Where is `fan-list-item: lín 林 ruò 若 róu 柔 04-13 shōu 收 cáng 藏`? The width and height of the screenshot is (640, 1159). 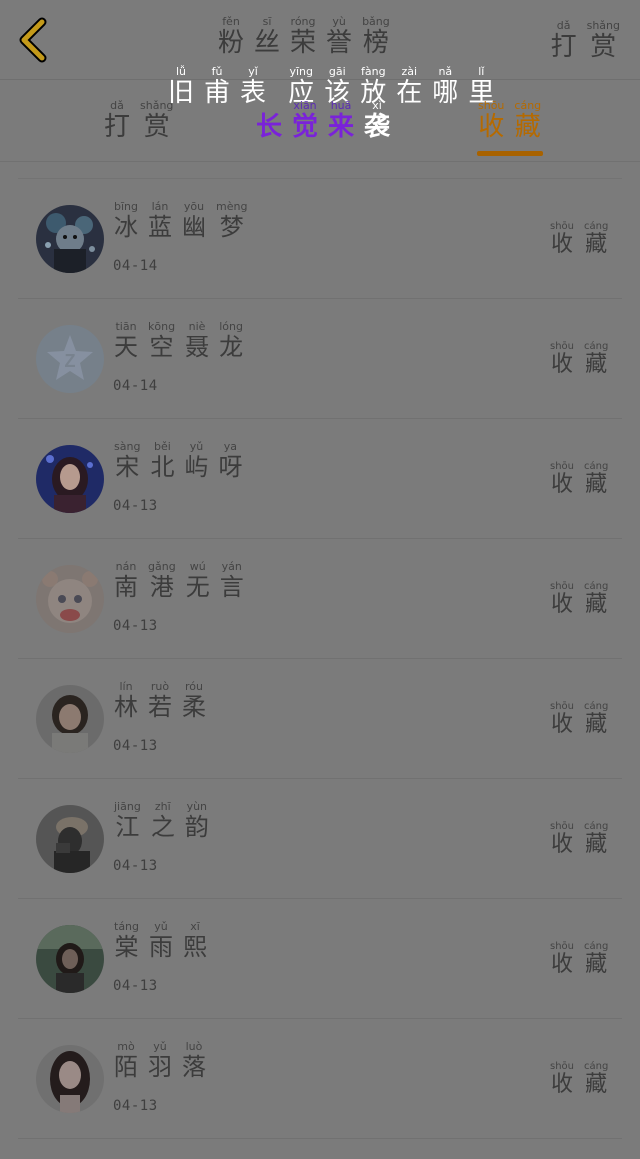
fan-list-item: lín 林 ruò 若 róu 柔 04-13 shōu 收 cáng 藏 is located at coordinates (320, 719).